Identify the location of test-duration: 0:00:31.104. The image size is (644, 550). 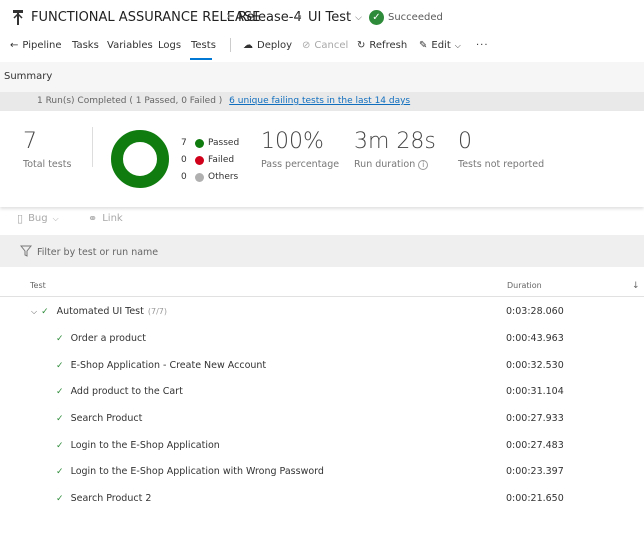
(535, 391).